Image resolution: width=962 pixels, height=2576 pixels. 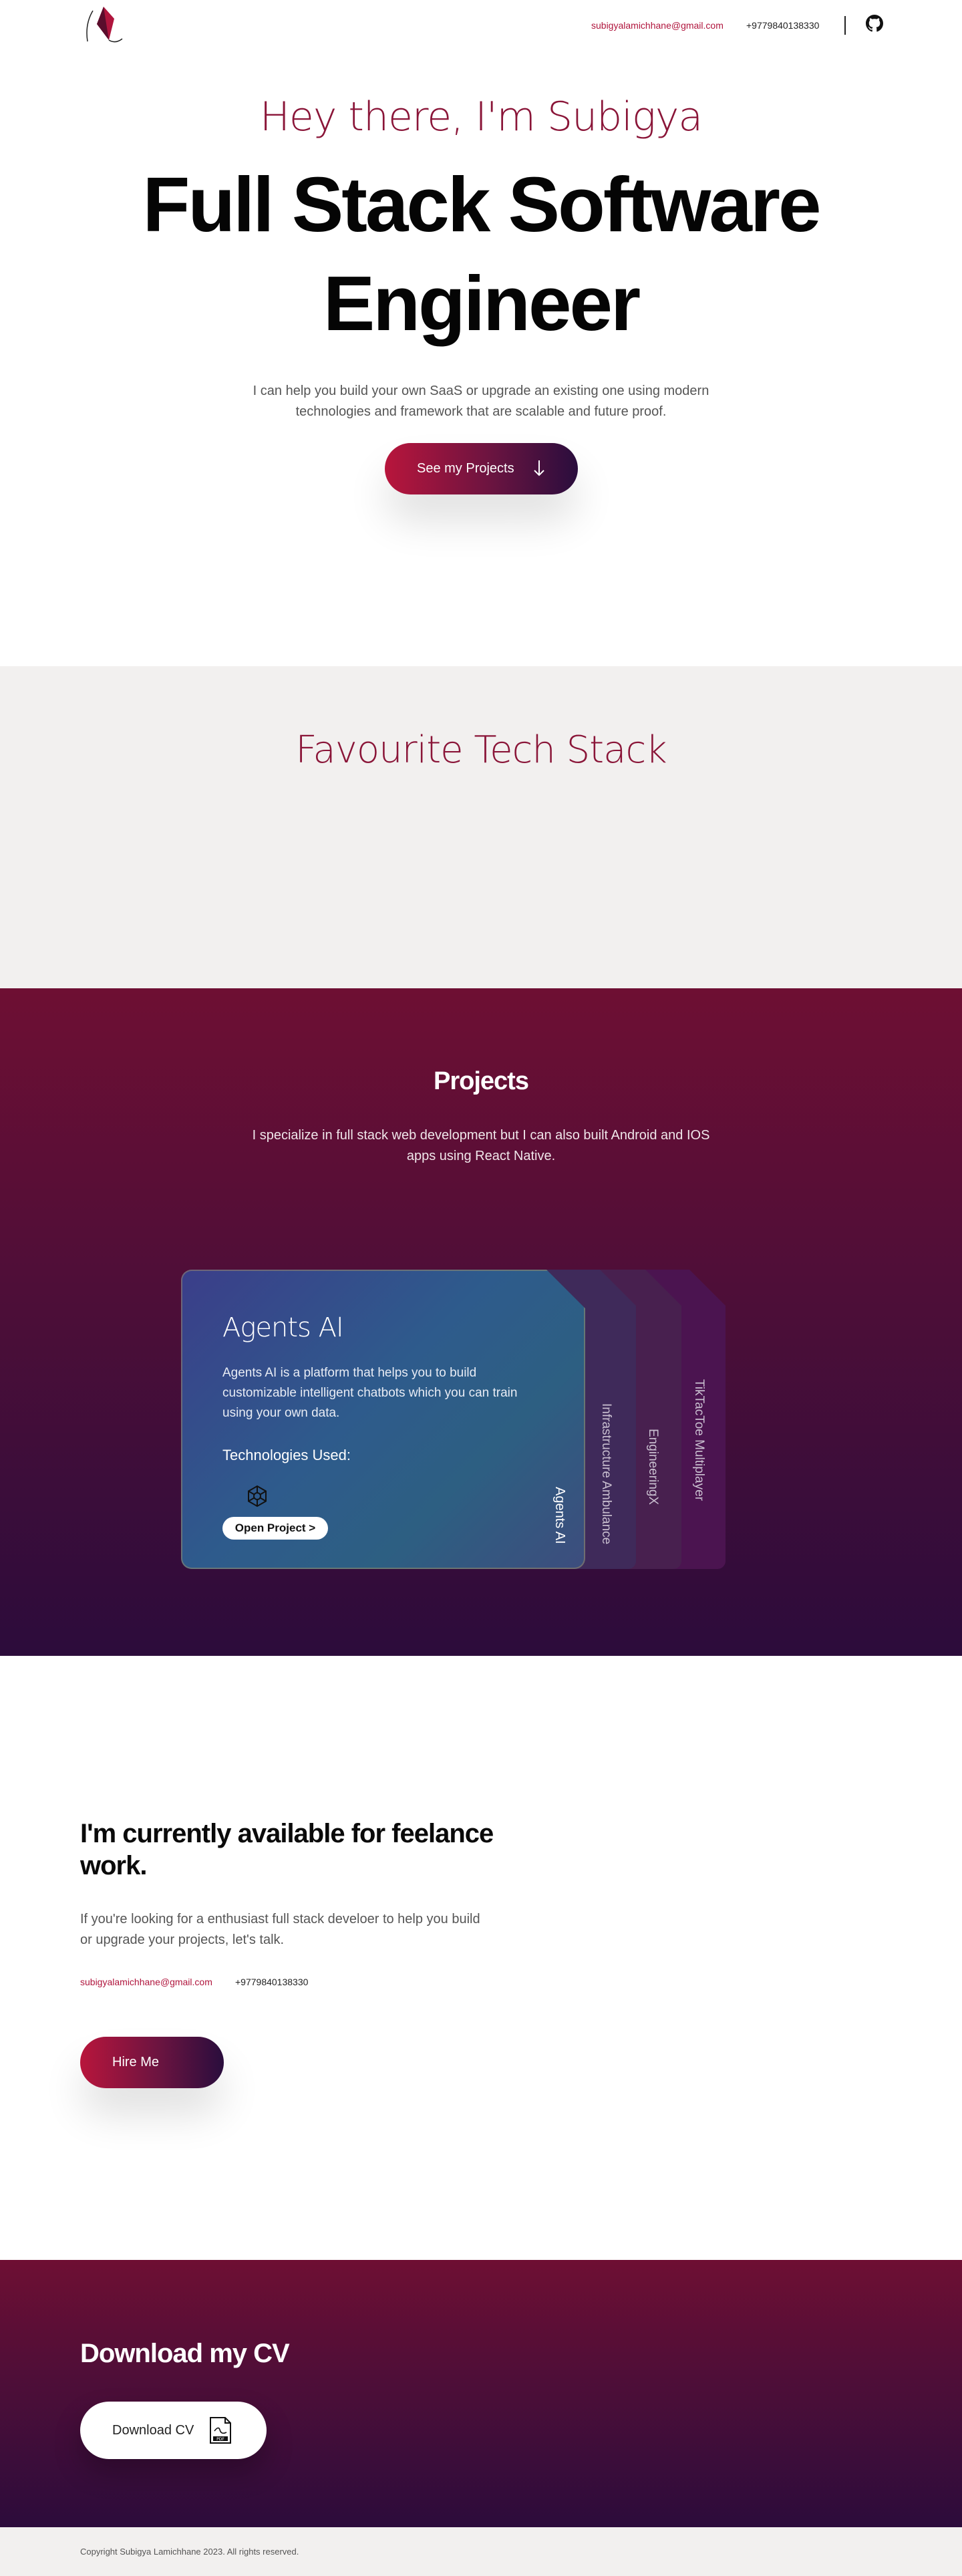 I want to click on kite-logo, so click(x=104, y=25).